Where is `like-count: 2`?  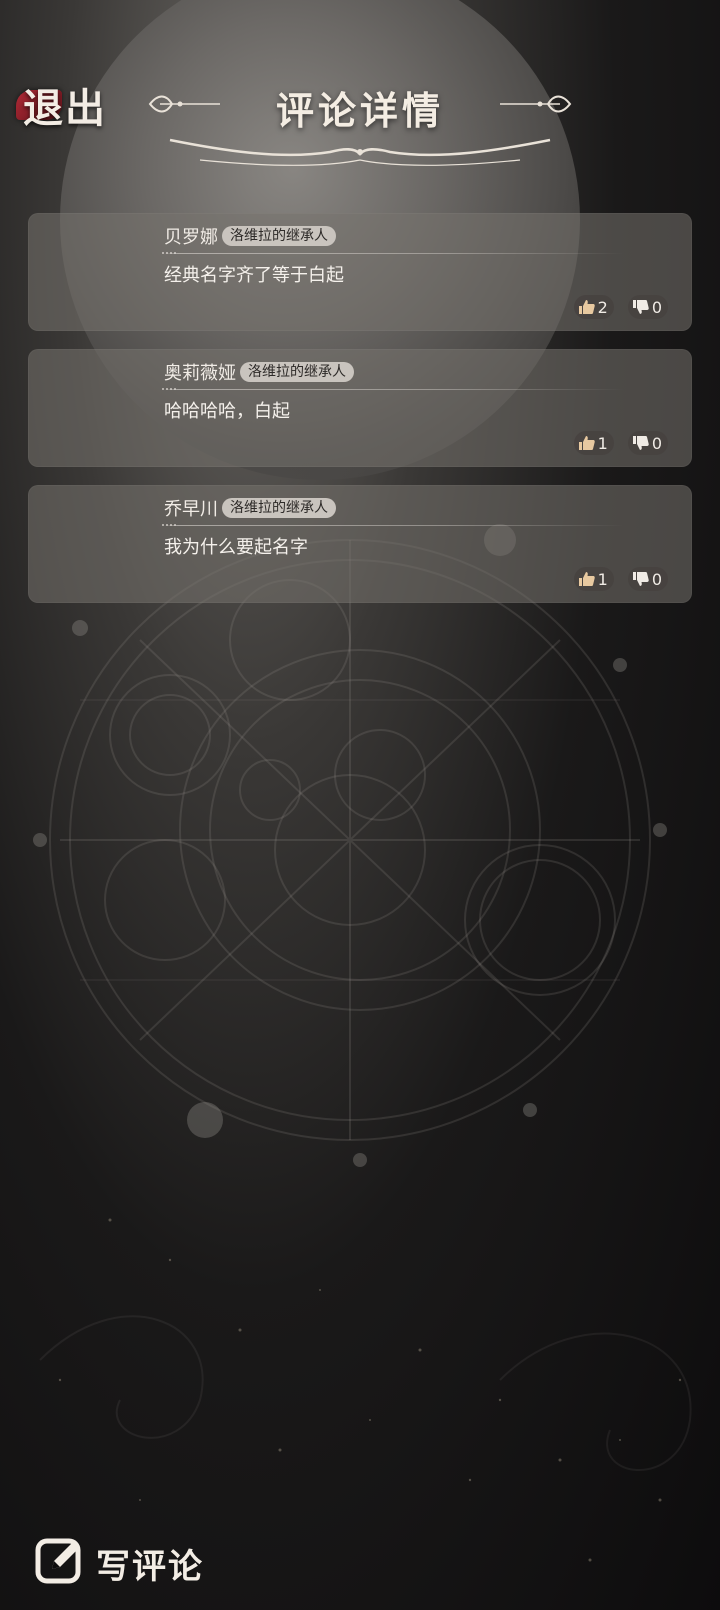
like-count: 2 is located at coordinates (602, 307).